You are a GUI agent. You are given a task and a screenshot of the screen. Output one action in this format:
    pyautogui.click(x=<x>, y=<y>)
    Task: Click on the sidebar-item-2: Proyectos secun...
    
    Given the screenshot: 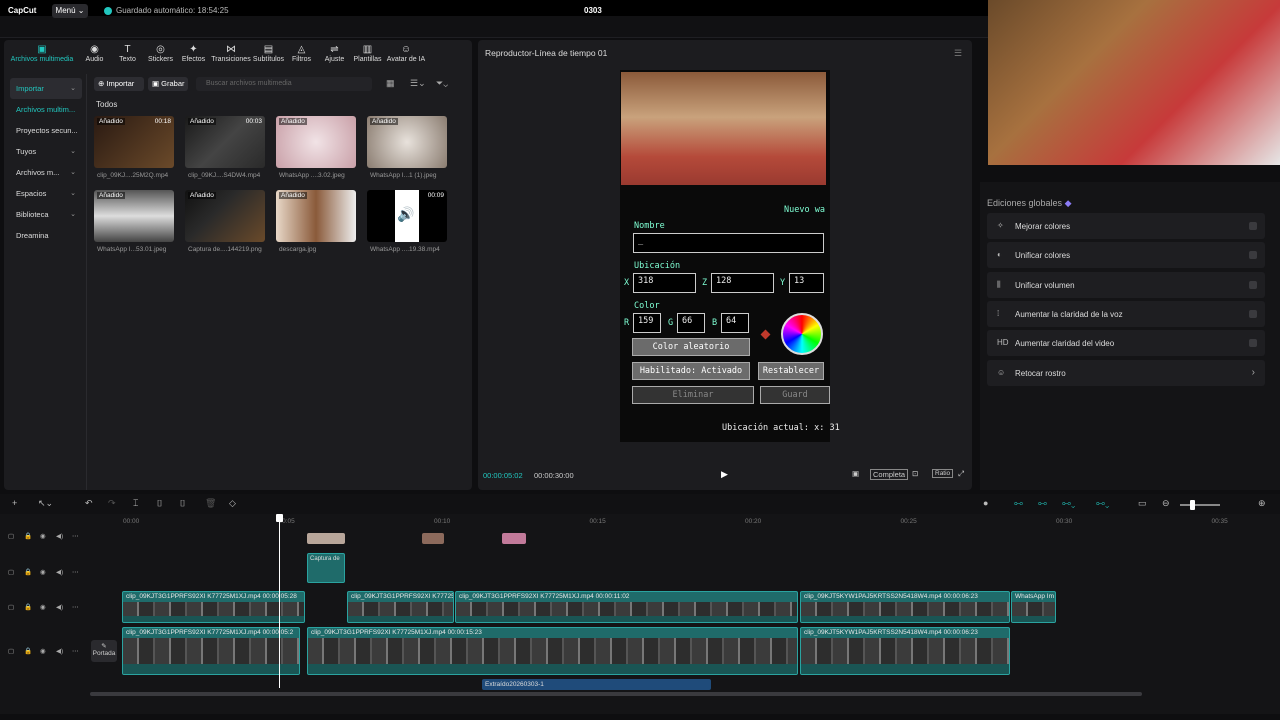 What is the action you would take?
    pyautogui.click(x=46, y=130)
    